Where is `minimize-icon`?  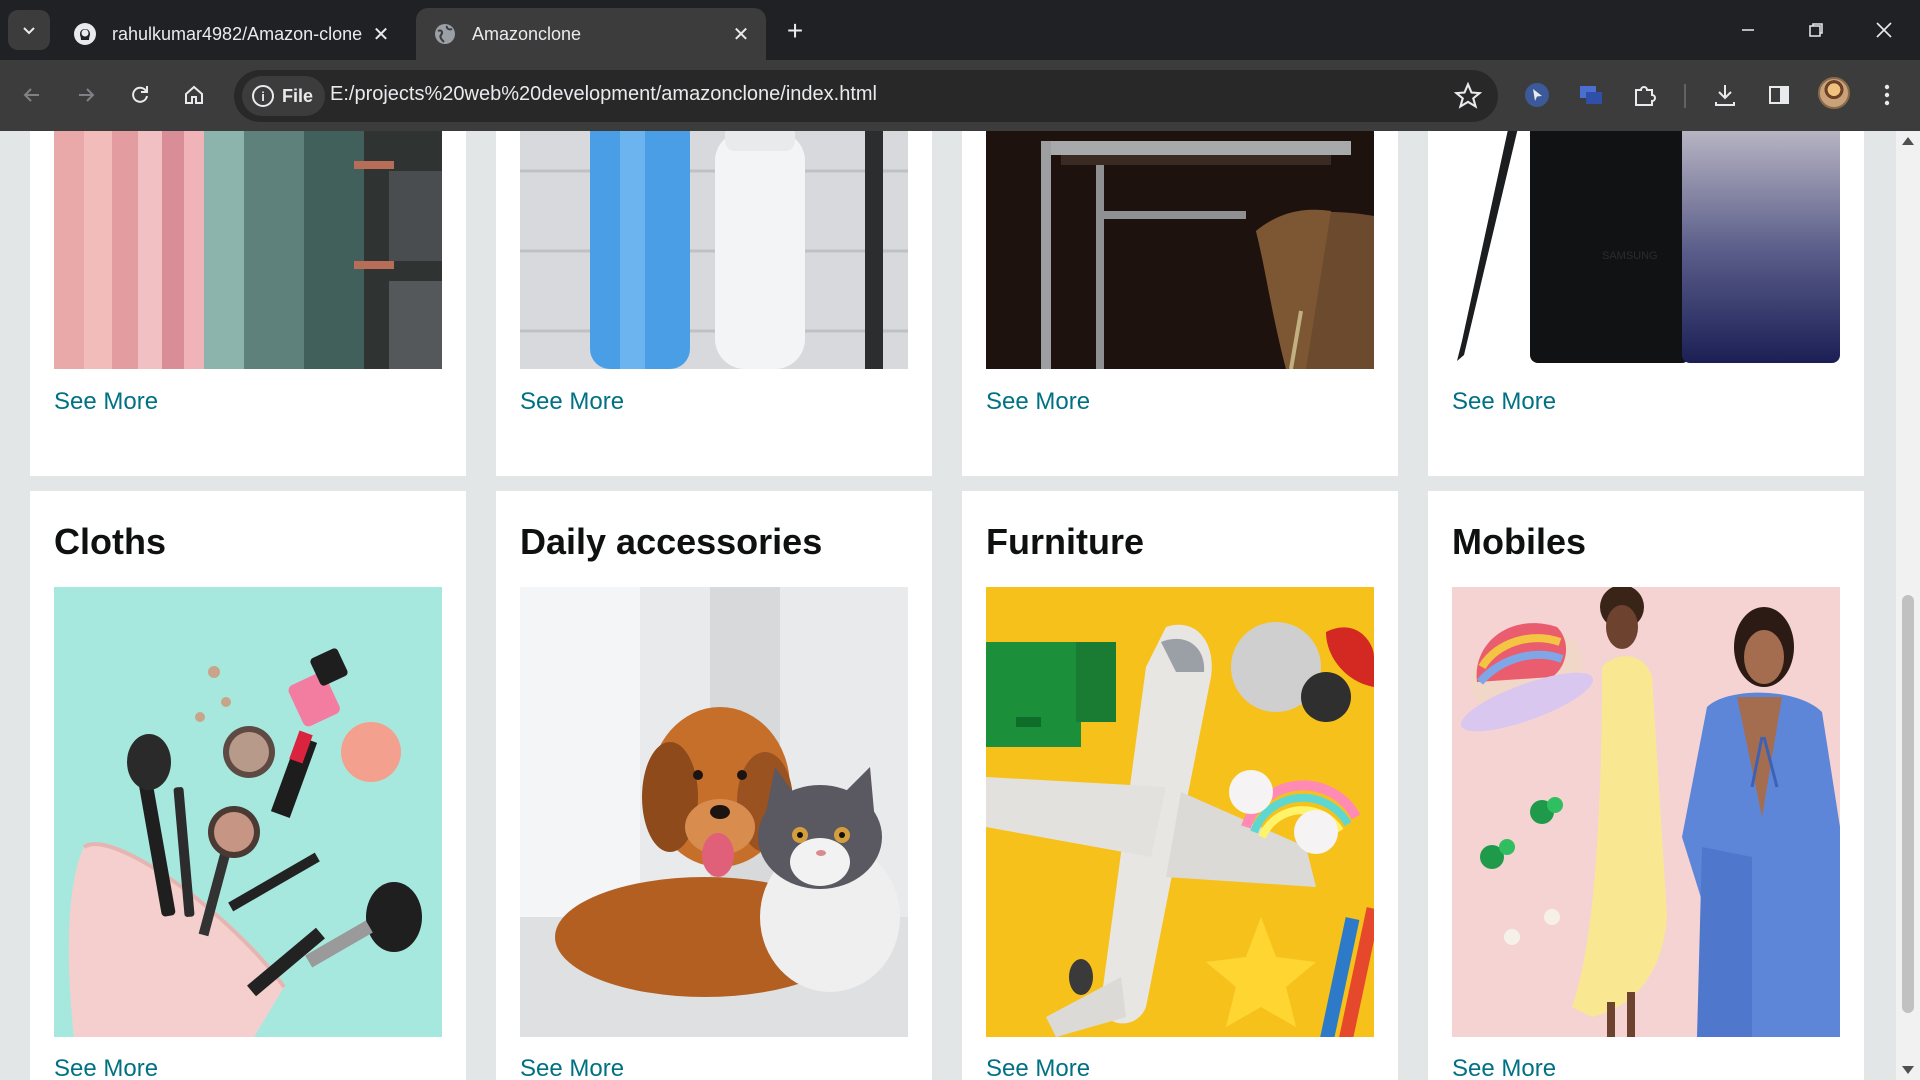 minimize-icon is located at coordinates (1748, 30).